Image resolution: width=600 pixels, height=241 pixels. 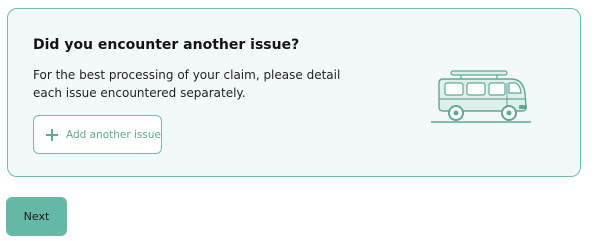 I want to click on card-title: Did you encounter another issue?, so click(x=166, y=45).